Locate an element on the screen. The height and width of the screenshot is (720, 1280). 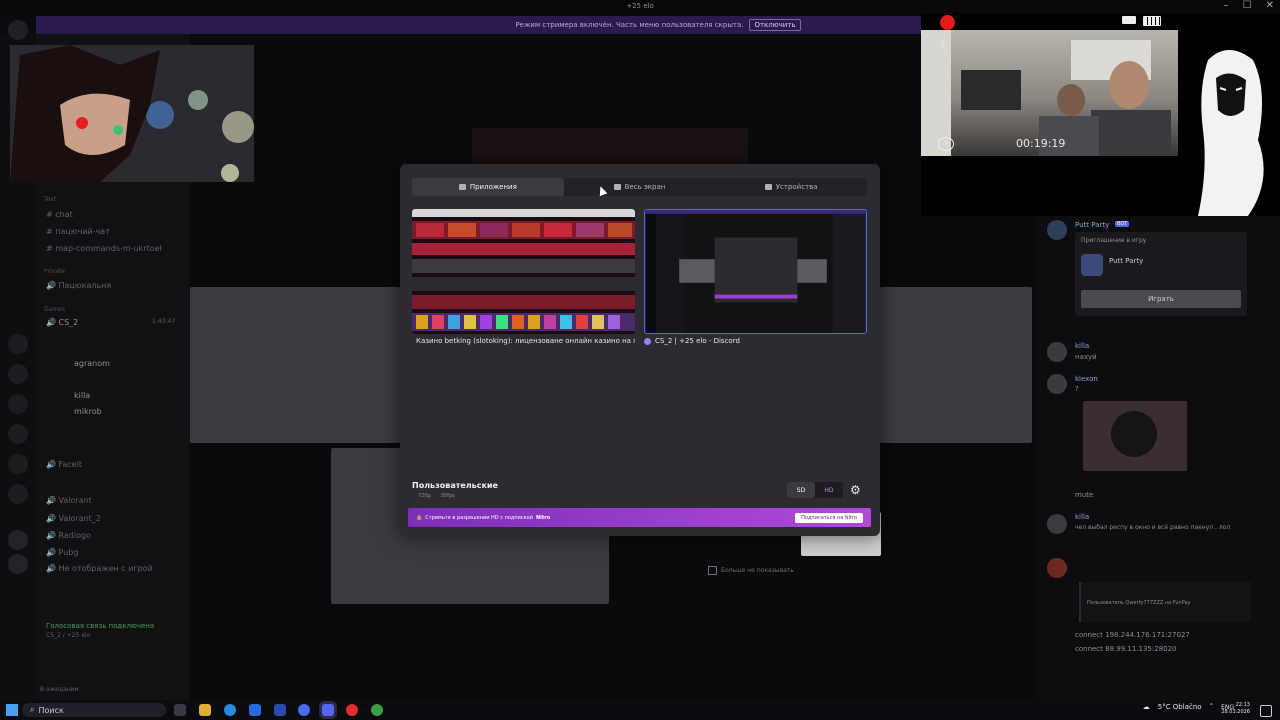
play-button: Играть is located at coordinates (1161, 299).